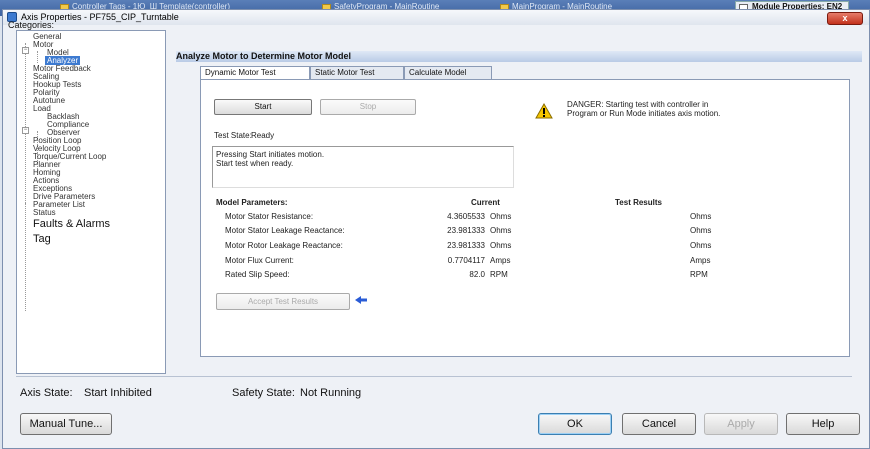 This screenshot has height=449, width=870. Describe the element at coordinates (42, 239) in the screenshot. I see `tree-item-tag: Tag` at that location.